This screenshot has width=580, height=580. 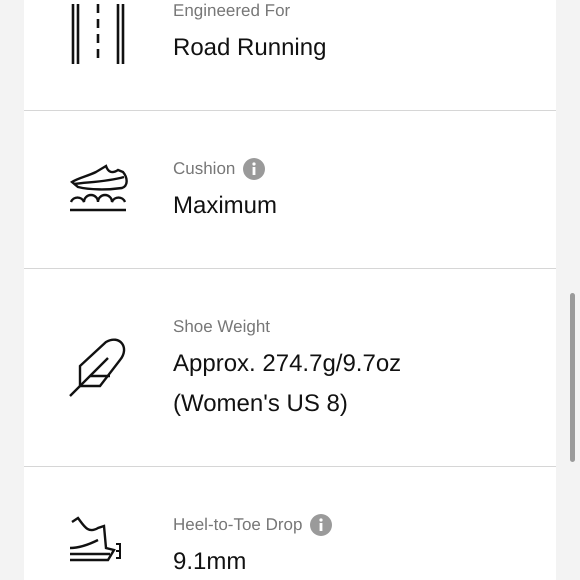 What do you see at coordinates (231, 11) in the screenshot?
I see `spec-label: Engineered For` at bounding box center [231, 11].